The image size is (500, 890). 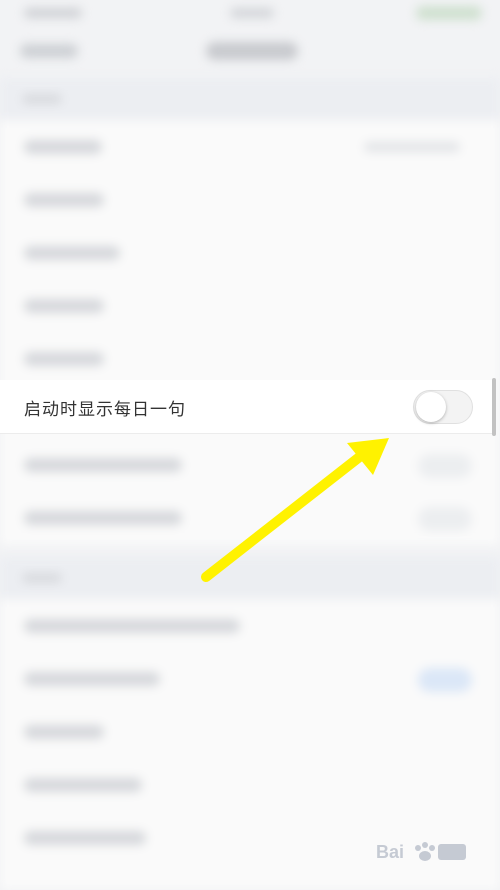 I want to click on svg-text: Bai, so click(x=390, y=852).